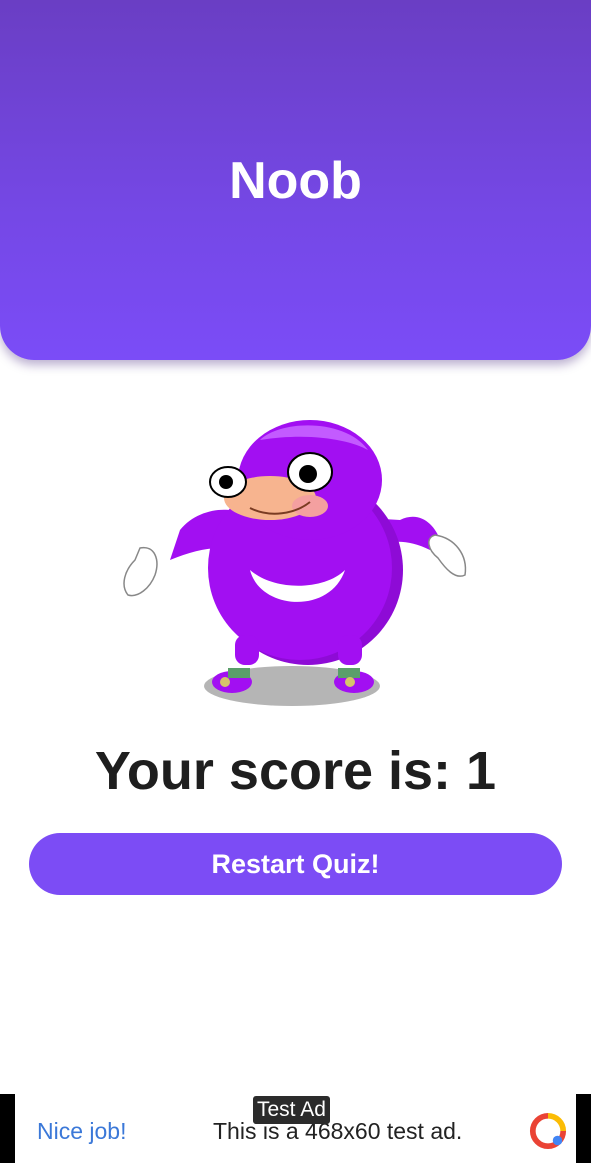 Image resolution: width=591 pixels, height=1163 pixels. What do you see at coordinates (81, 1131) in the screenshot?
I see `ad-headline: Nice job!` at bounding box center [81, 1131].